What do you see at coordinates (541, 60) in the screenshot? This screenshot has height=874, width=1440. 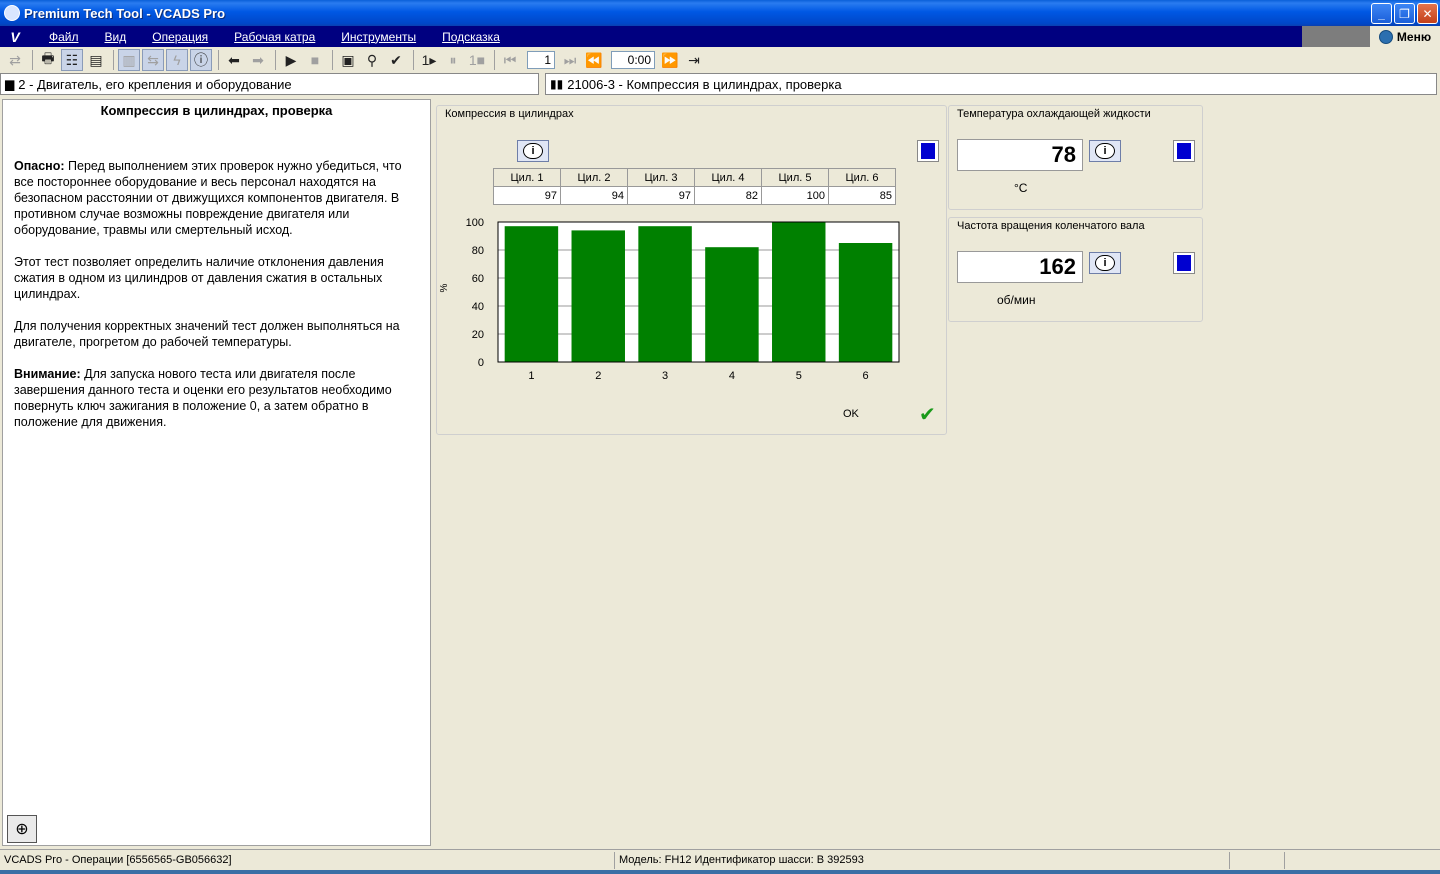 I see `page-number-input: 1` at bounding box center [541, 60].